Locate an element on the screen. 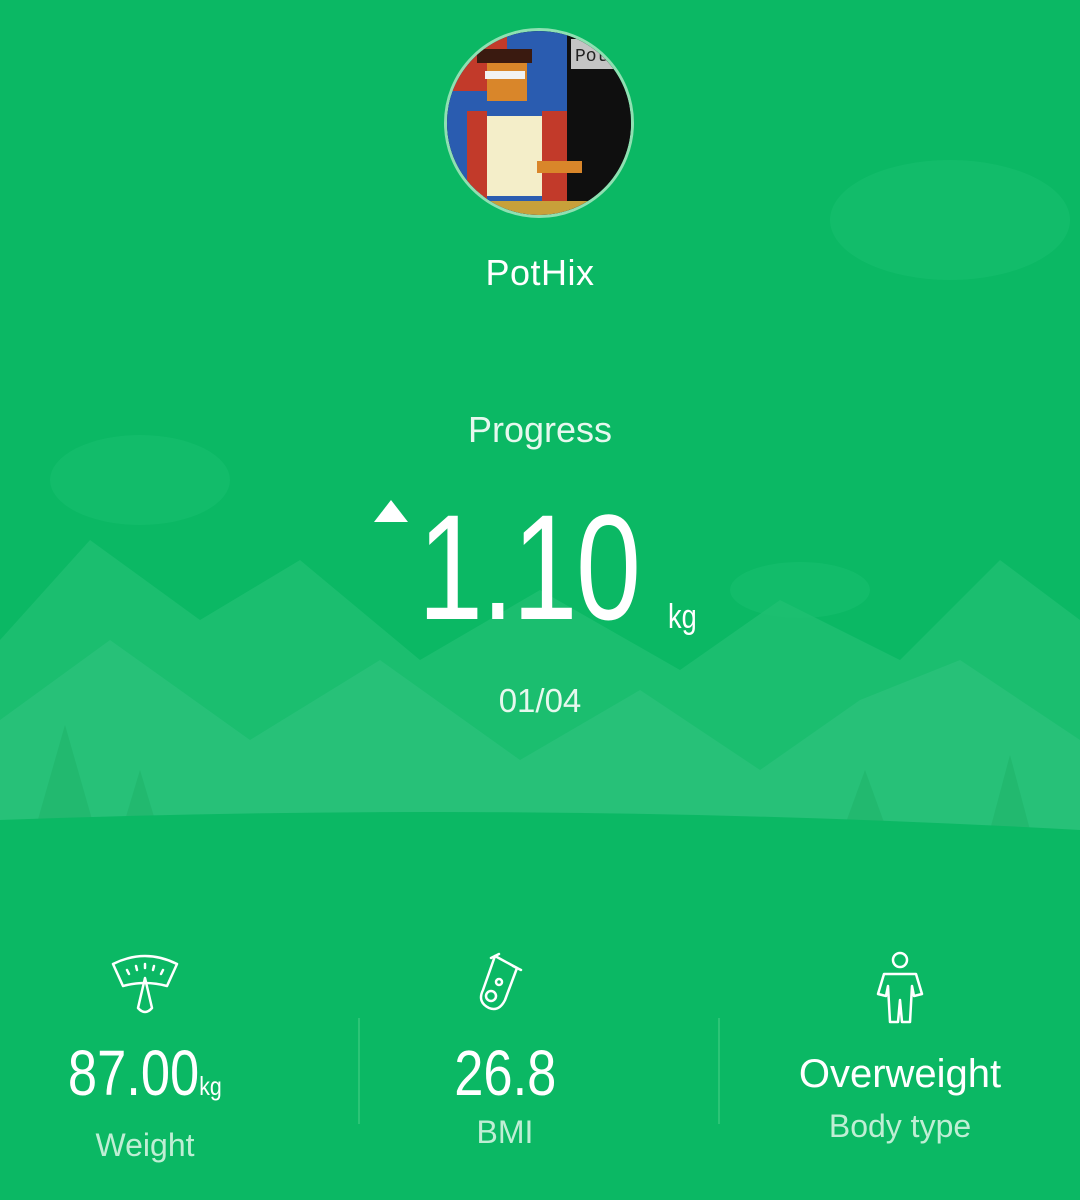 This screenshot has width=1080, height=1200. progress-date: 01/04 is located at coordinates (540, 700).